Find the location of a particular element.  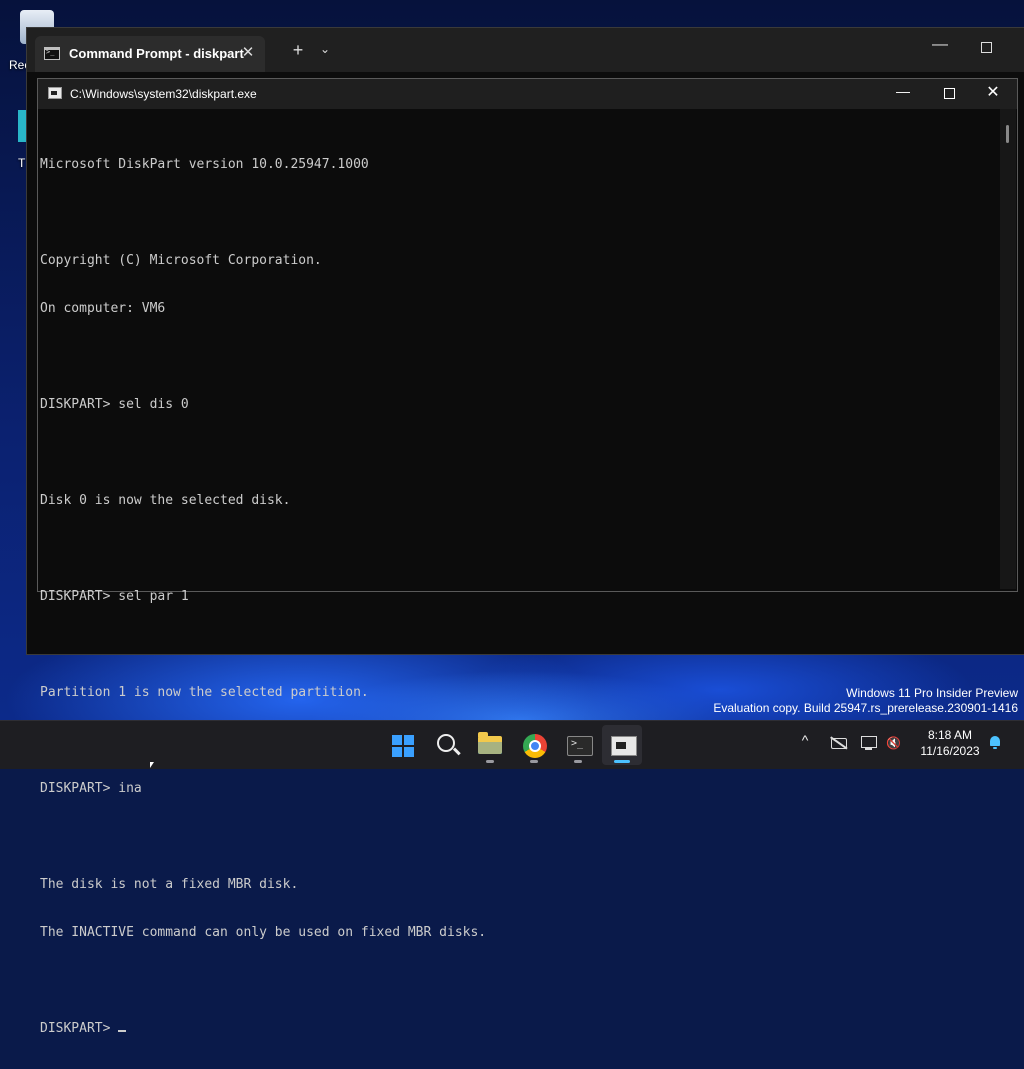

chrome-button is located at coordinates (534, 745).